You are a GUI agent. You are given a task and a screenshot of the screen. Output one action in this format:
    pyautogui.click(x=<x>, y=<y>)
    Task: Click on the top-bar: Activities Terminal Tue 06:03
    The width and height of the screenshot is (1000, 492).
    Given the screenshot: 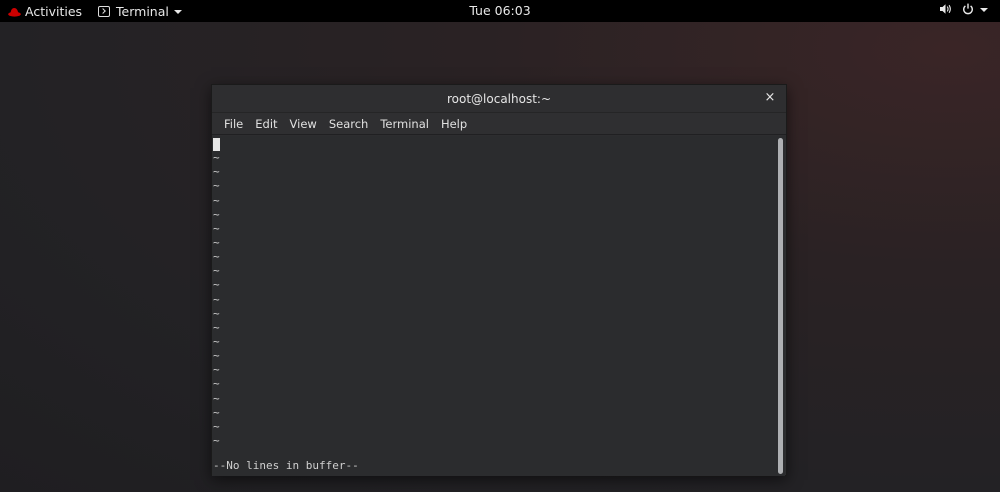 What is the action you would take?
    pyautogui.click(x=500, y=11)
    